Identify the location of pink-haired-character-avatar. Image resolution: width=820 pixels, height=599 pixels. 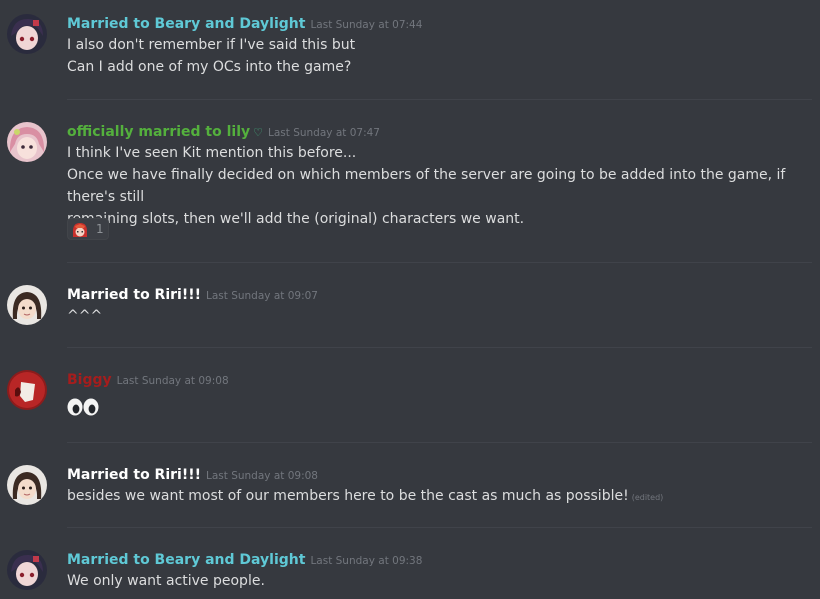
(27, 142).